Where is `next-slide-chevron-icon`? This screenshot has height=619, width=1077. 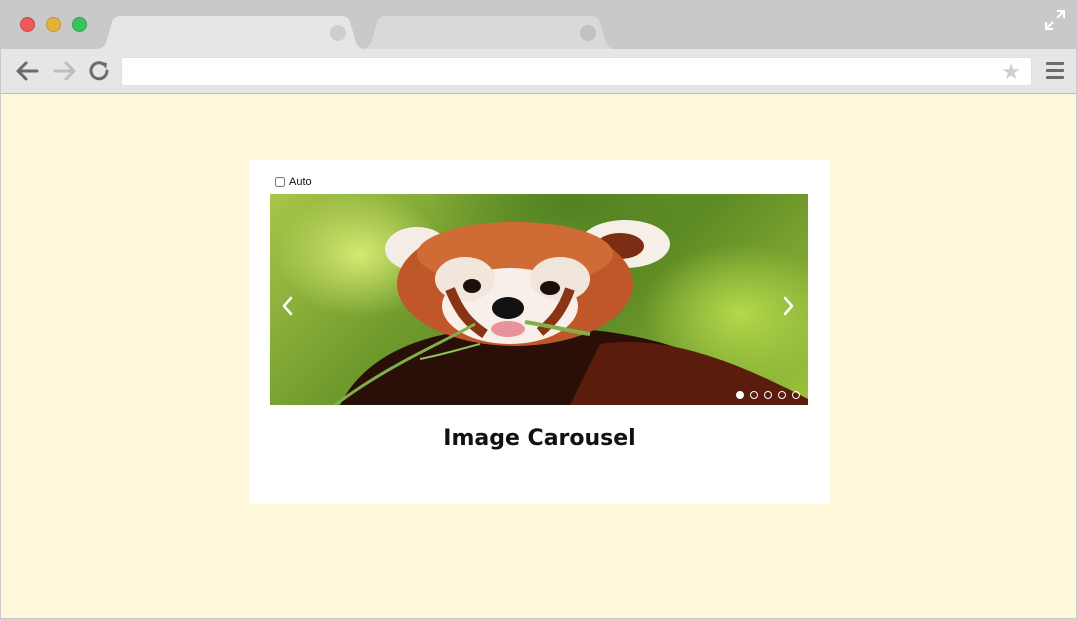 next-slide-chevron-icon is located at coordinates (788, 306).